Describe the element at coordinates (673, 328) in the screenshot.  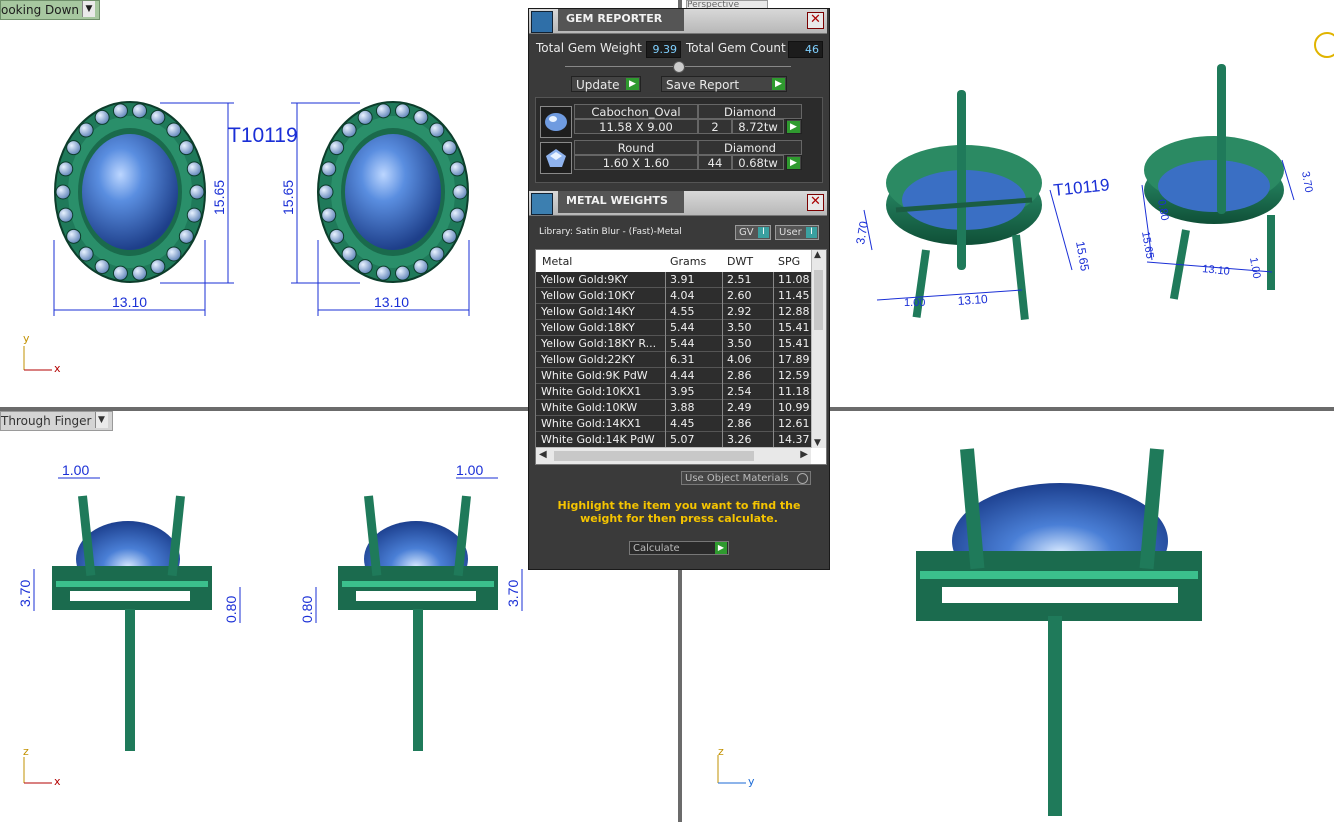
I see `table-row: Yellow Gold:18KY 5.44 3.50 15.41` at that location.